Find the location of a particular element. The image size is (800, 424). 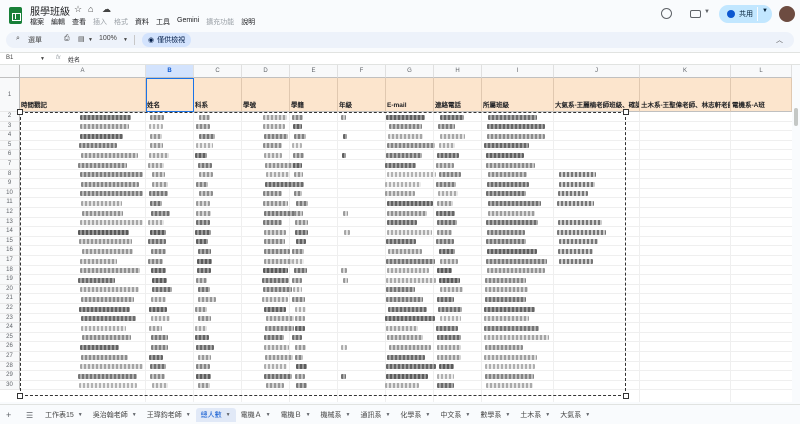

header-cell-A: 時間戳記 is located at coordinates (83, 95).